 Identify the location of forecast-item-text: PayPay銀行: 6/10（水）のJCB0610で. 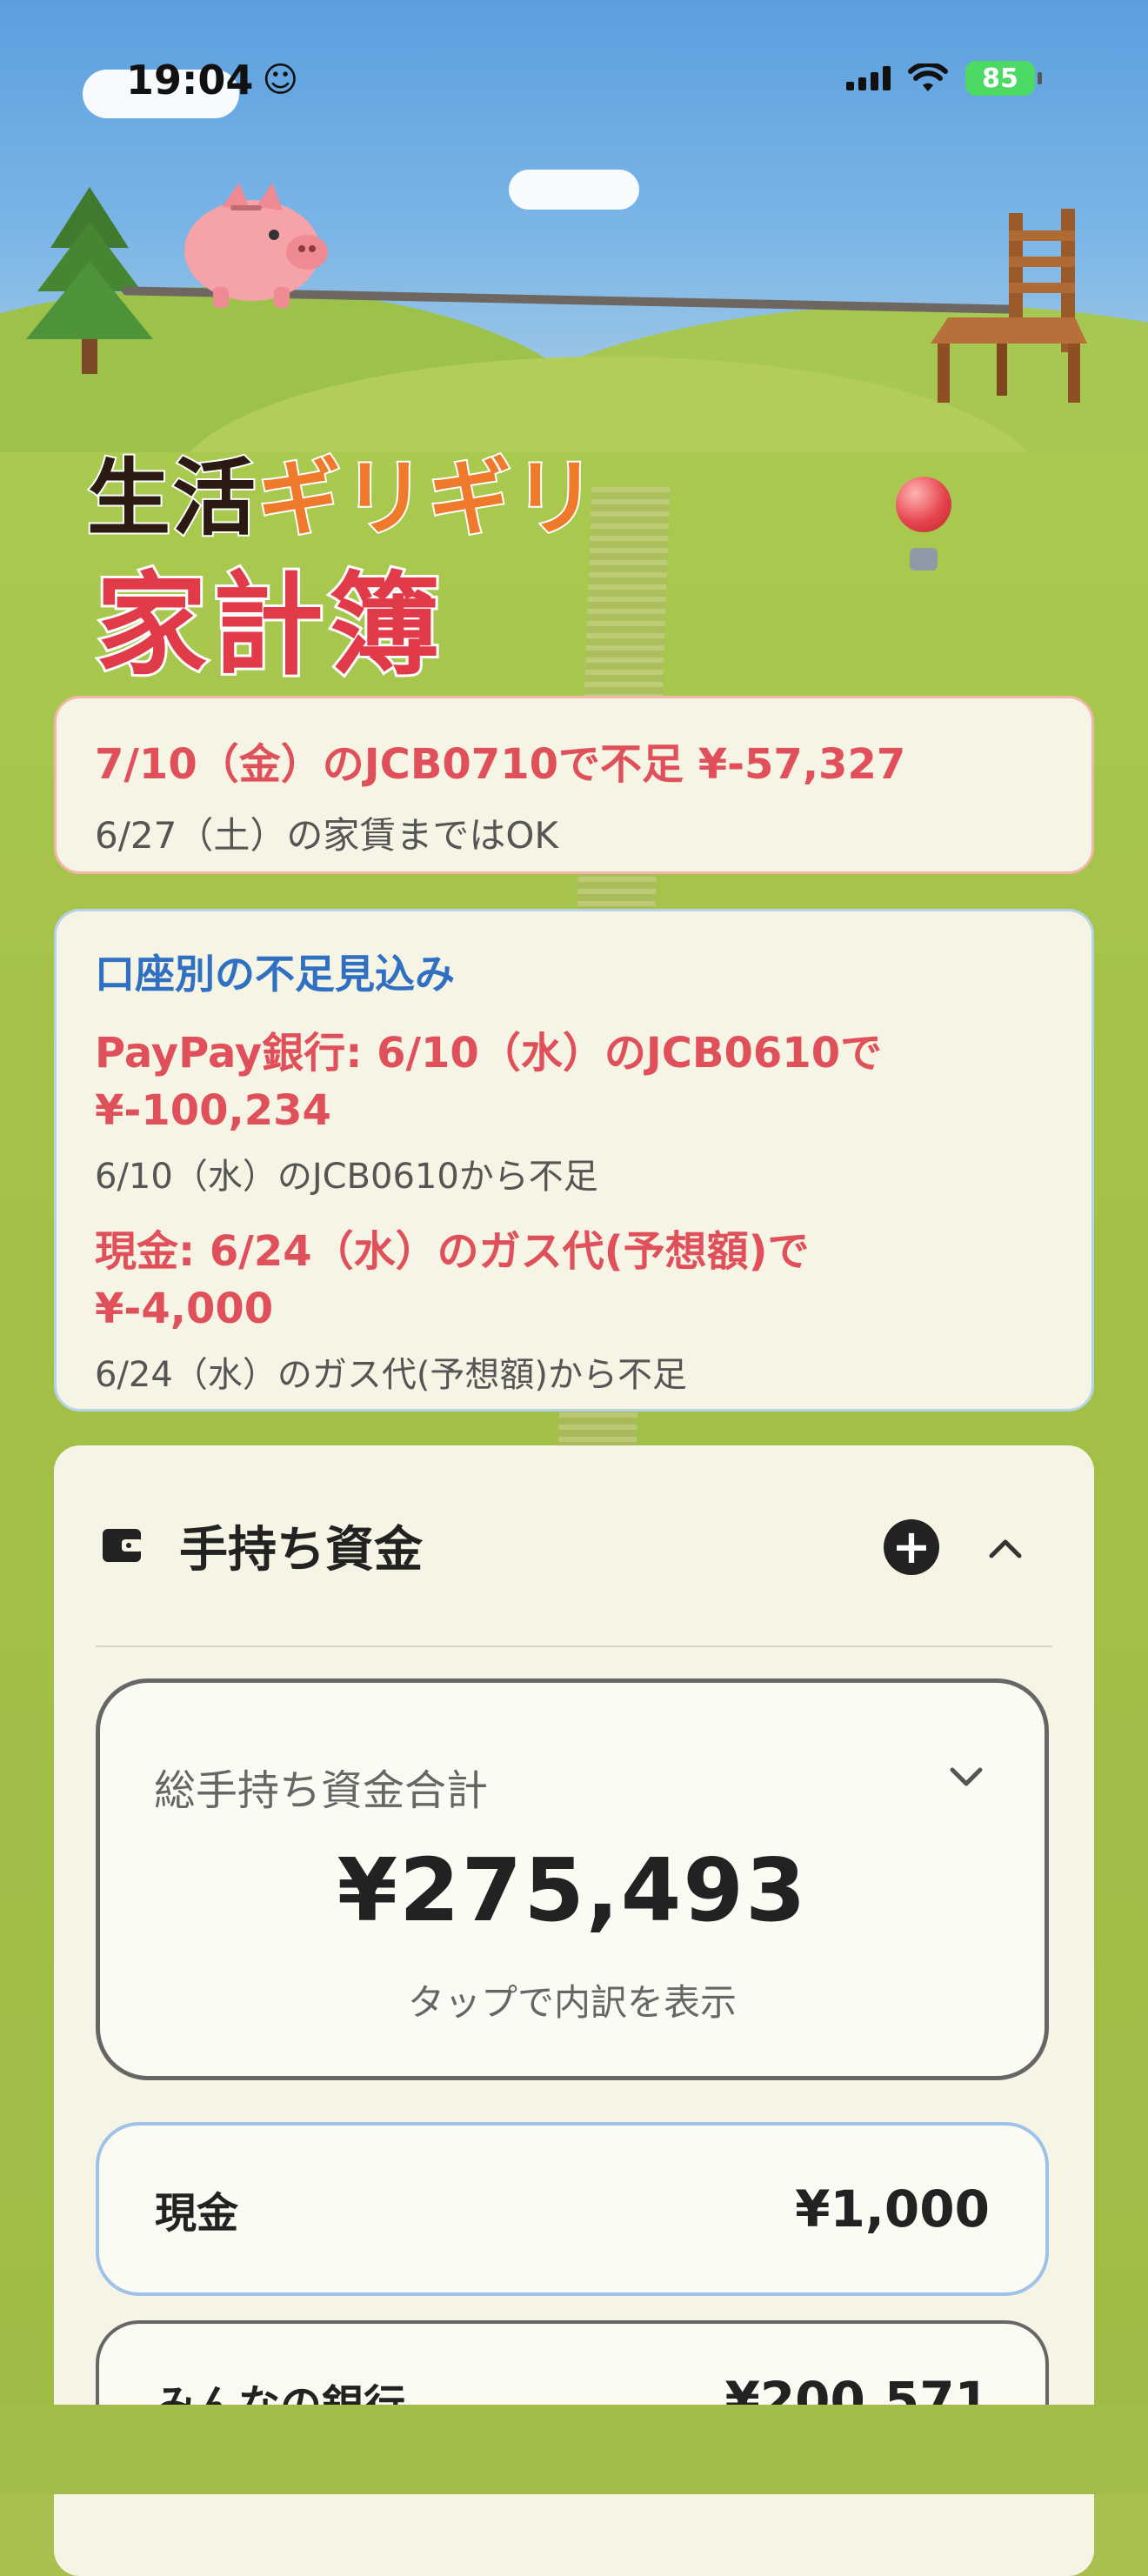
(489, 1053).